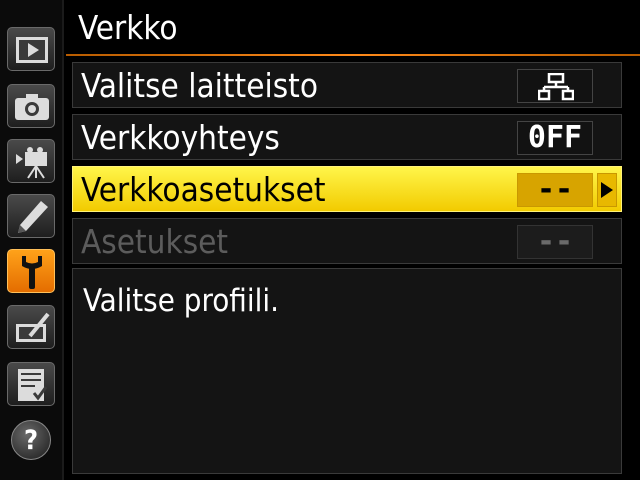 The height and width of the screenshot is (480, 640). I want to click on menu-item-options: Asetukset --, so click(347, 241).